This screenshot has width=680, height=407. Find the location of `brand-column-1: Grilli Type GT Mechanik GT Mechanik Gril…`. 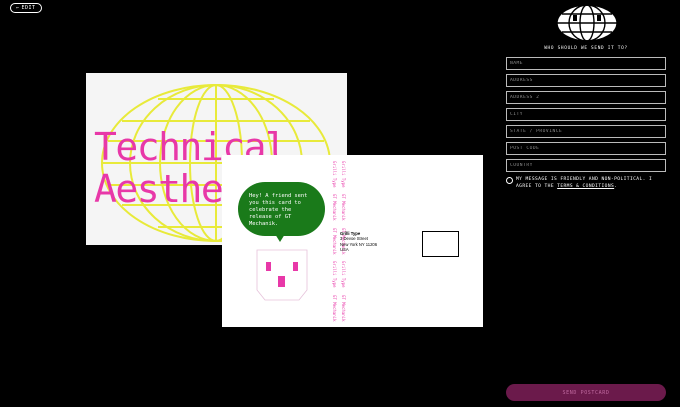

brand-column-1: Grilli Type GT Mechanik GT Mechanik Gril… is located at coordinates (333, 241).